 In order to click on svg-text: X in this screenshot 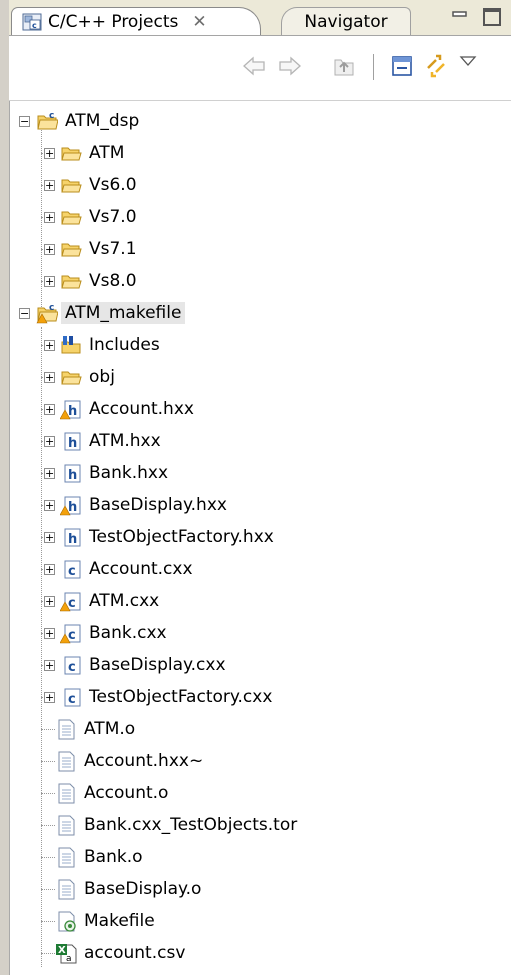, I will do `click(62, 950)`.